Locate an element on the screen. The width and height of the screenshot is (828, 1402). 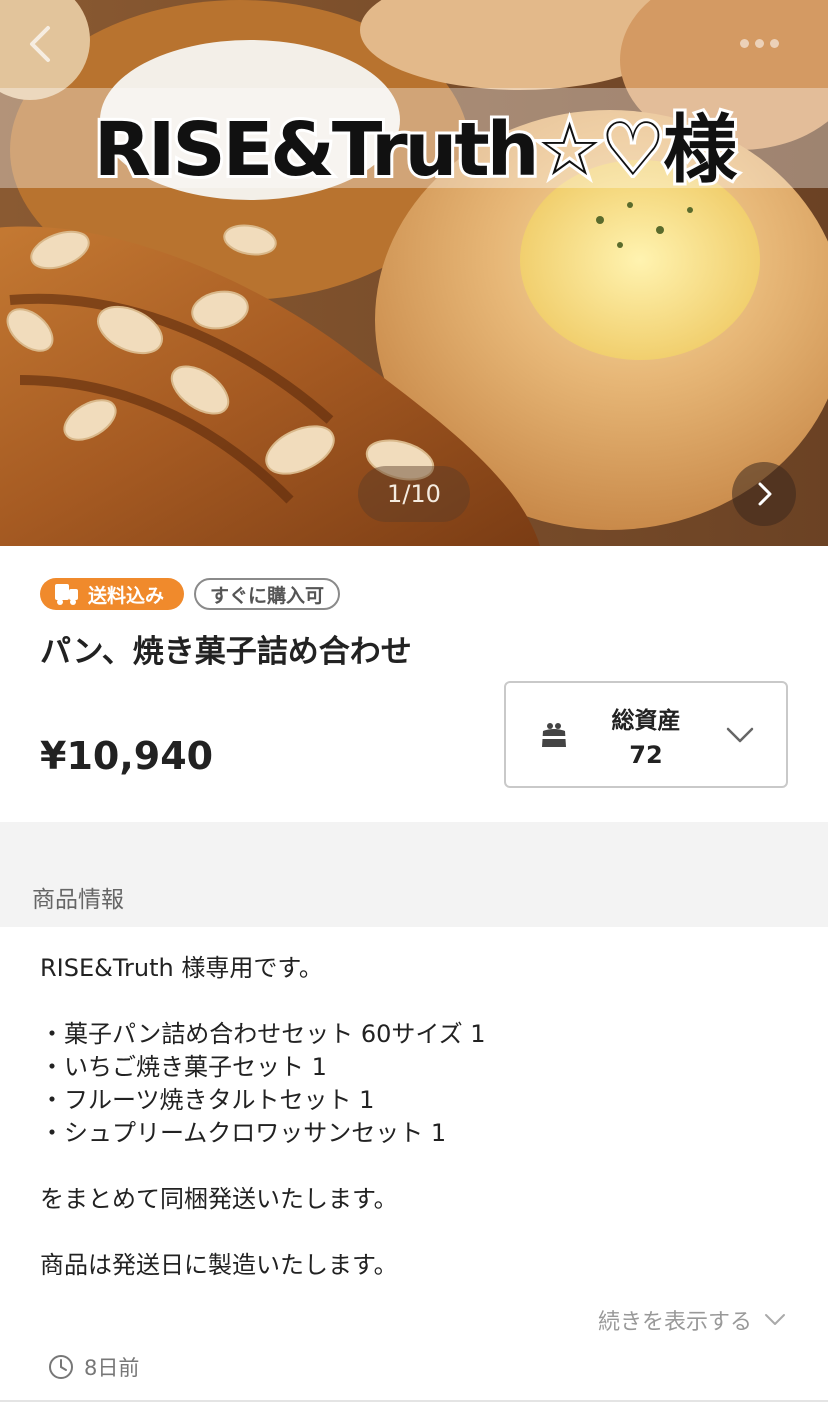
shipping-included-badge: 送料込み is located at coordinates (112, 594).